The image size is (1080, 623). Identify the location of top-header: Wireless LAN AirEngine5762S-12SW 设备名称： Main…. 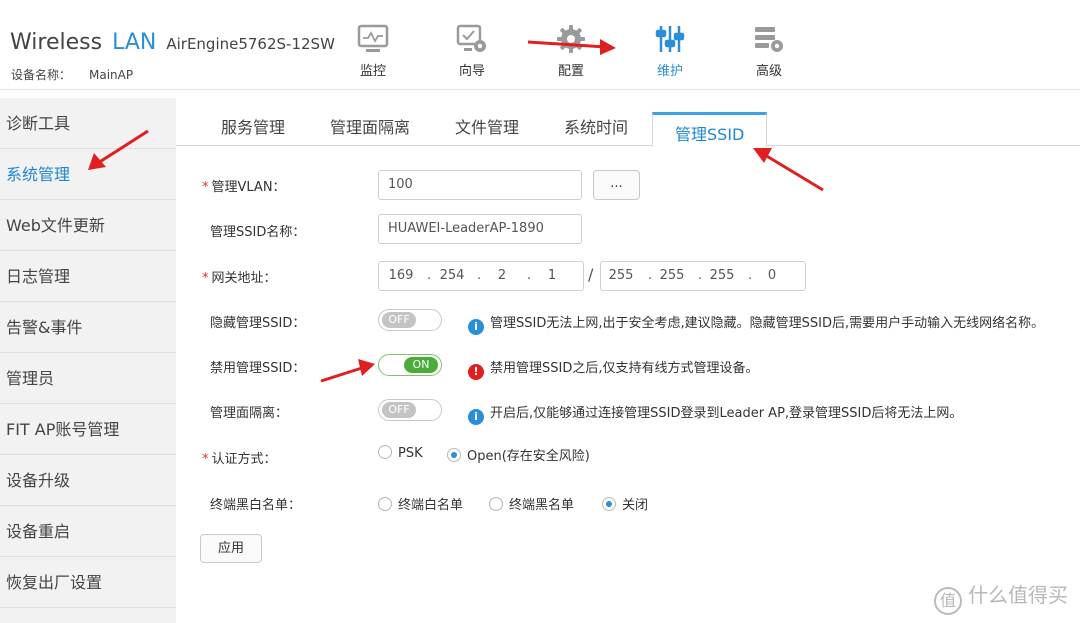
(540, 45).